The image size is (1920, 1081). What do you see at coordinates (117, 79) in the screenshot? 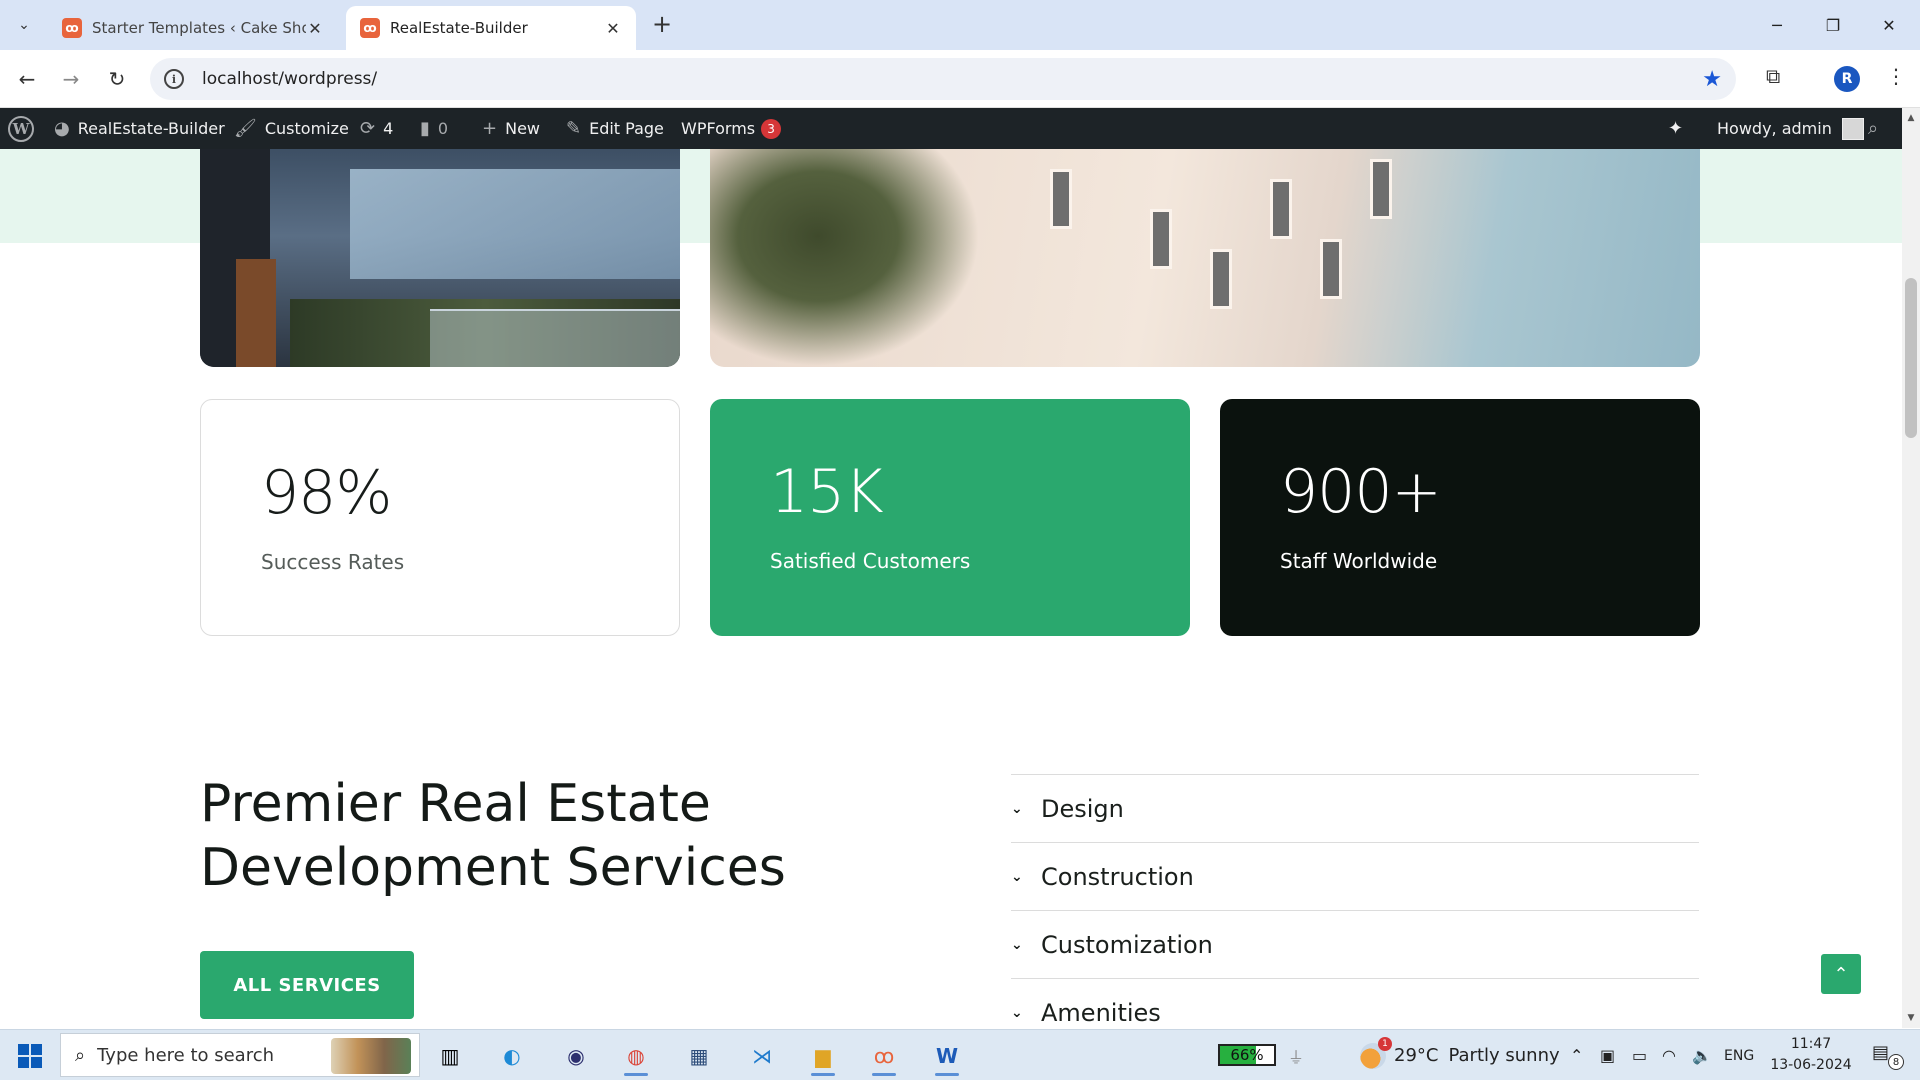
I see `reload-icon: ↻` at bounding box center [117, 79].